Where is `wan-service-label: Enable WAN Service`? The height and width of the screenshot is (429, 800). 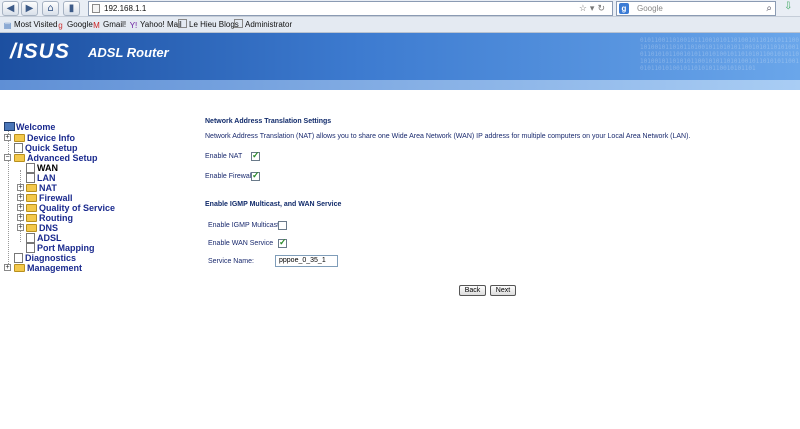 wan-service-label: Enable WAN Service is located at coordinates (241, 243).